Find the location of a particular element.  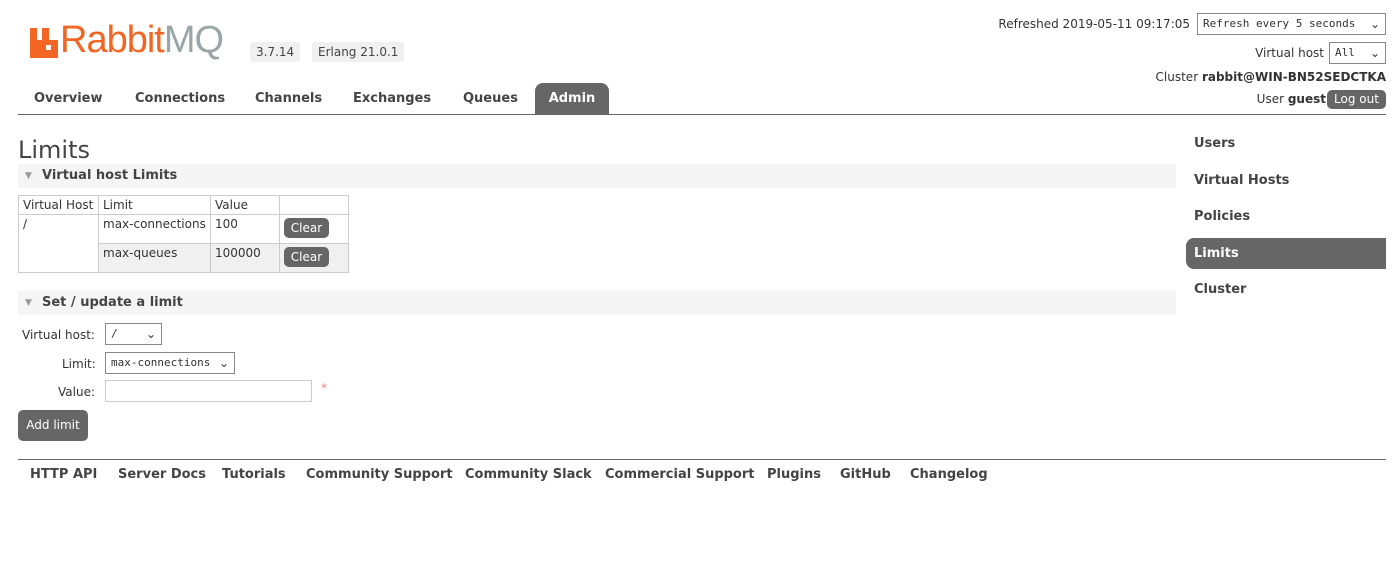

sidebar-item-users: Users is located at coordinates (1286, 143).